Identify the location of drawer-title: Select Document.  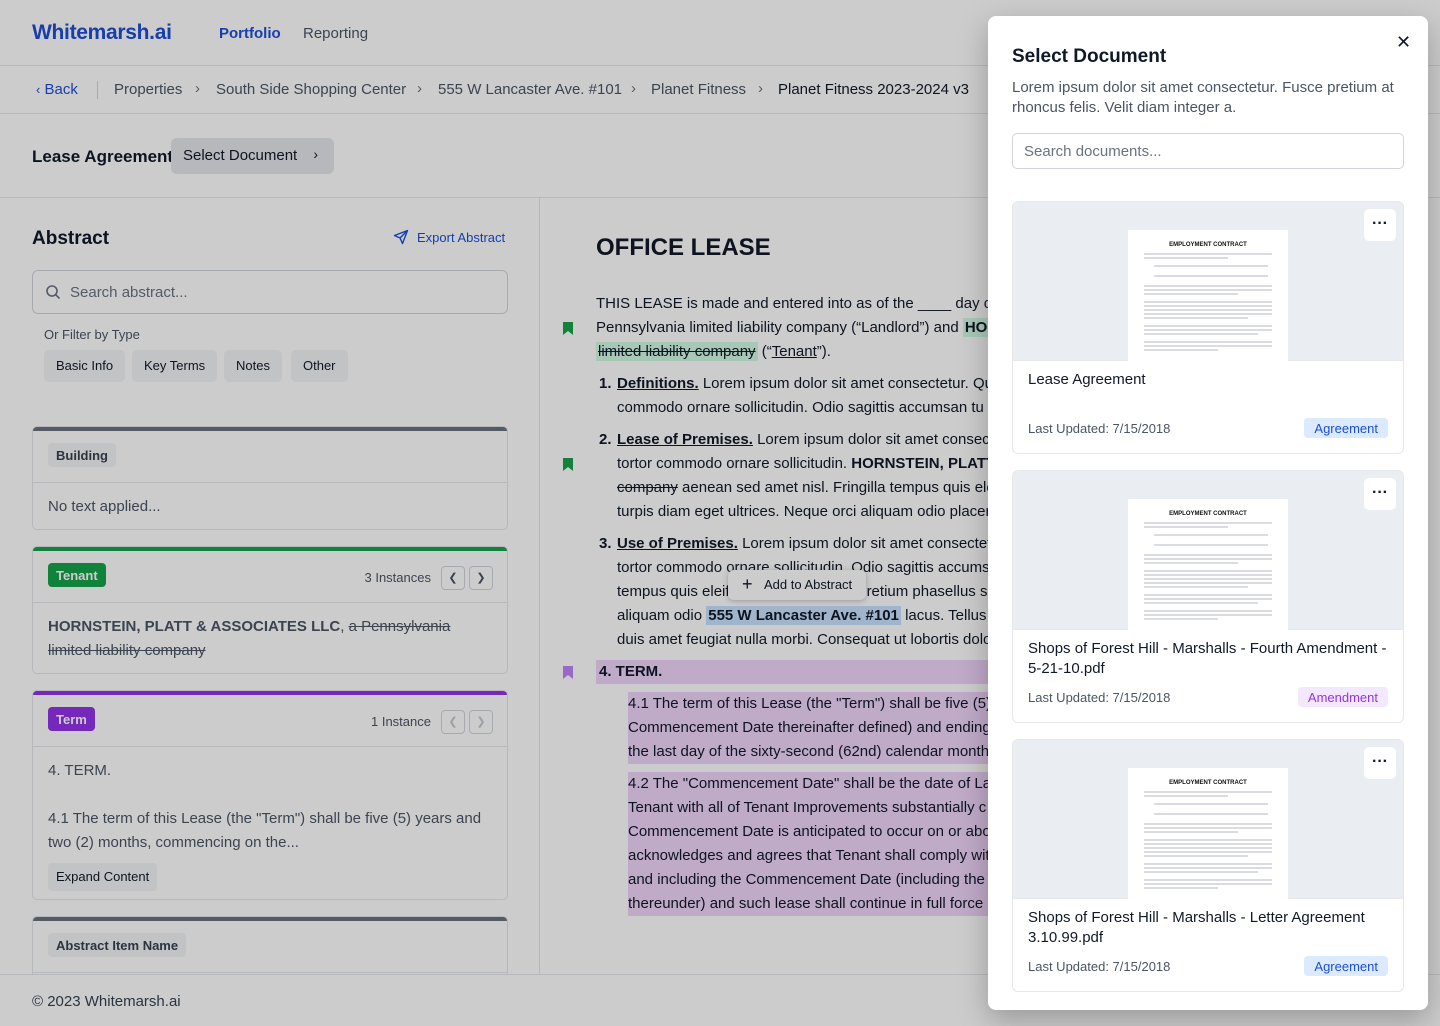
(1089, 56).